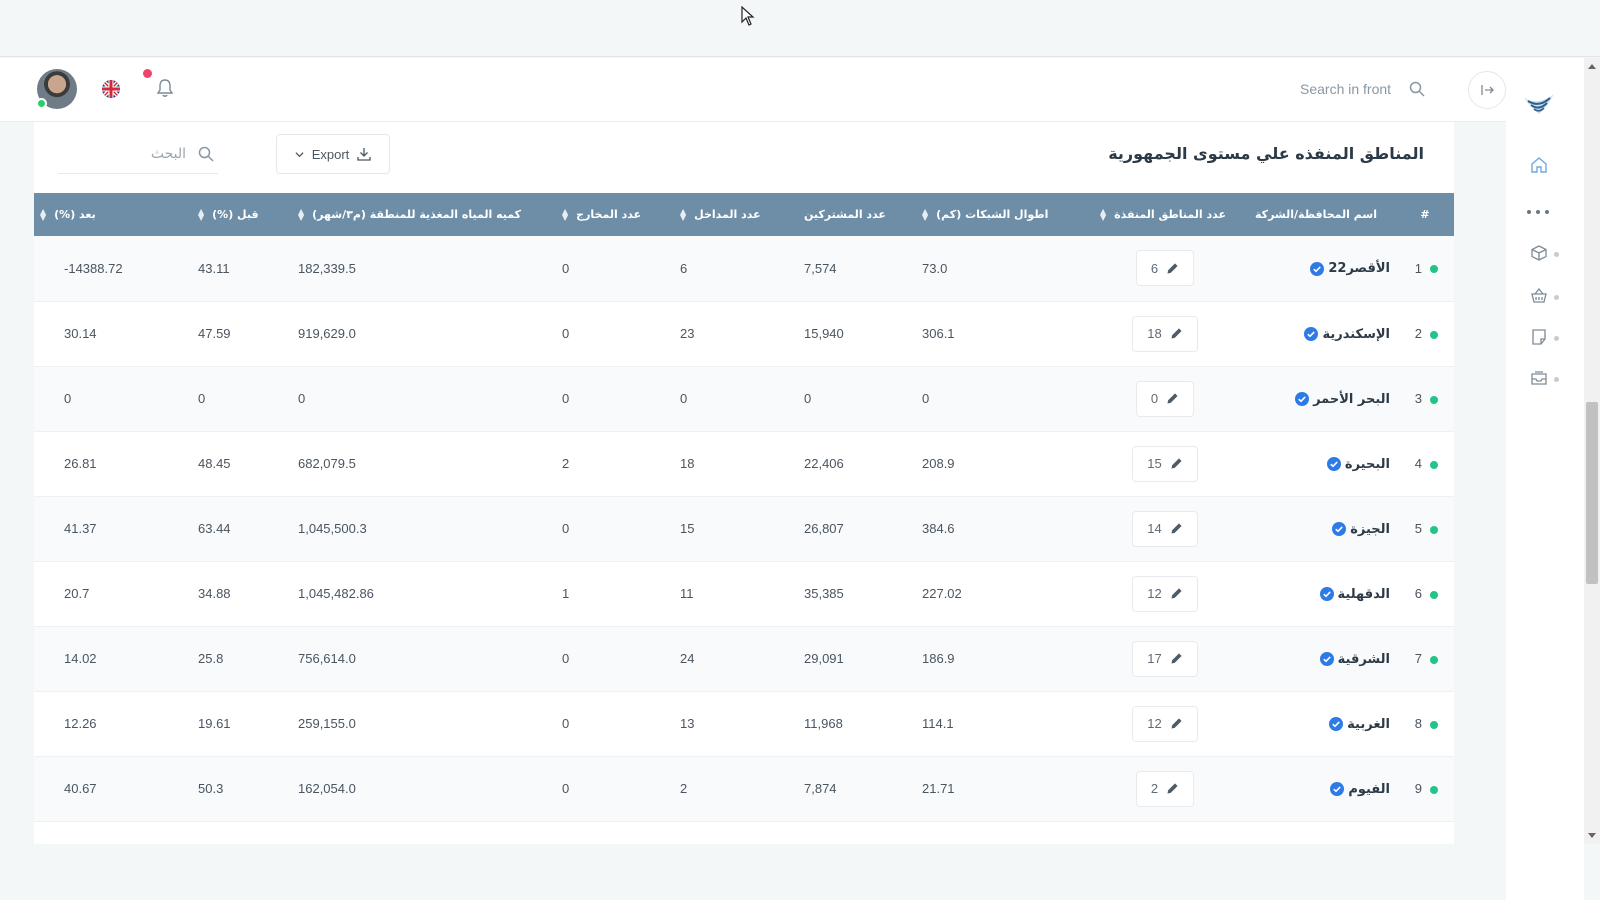 The width and height of the screenshot is (1600, 900). Describe the element at coordinates (1592, 835) in the screenshot. I see `scroll-down-arrow` at that location.